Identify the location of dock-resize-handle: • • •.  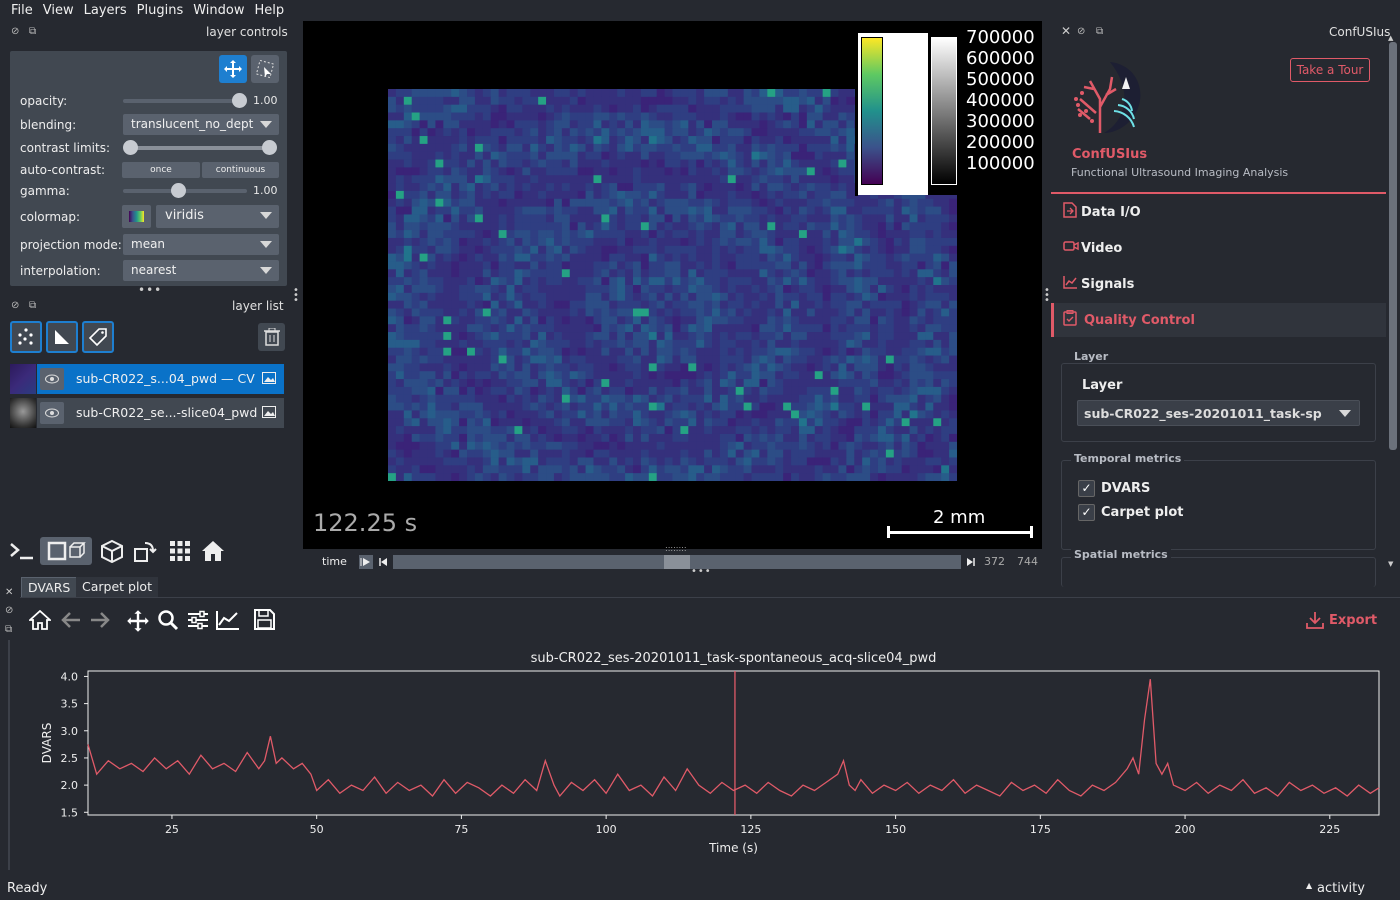
(296, 296).